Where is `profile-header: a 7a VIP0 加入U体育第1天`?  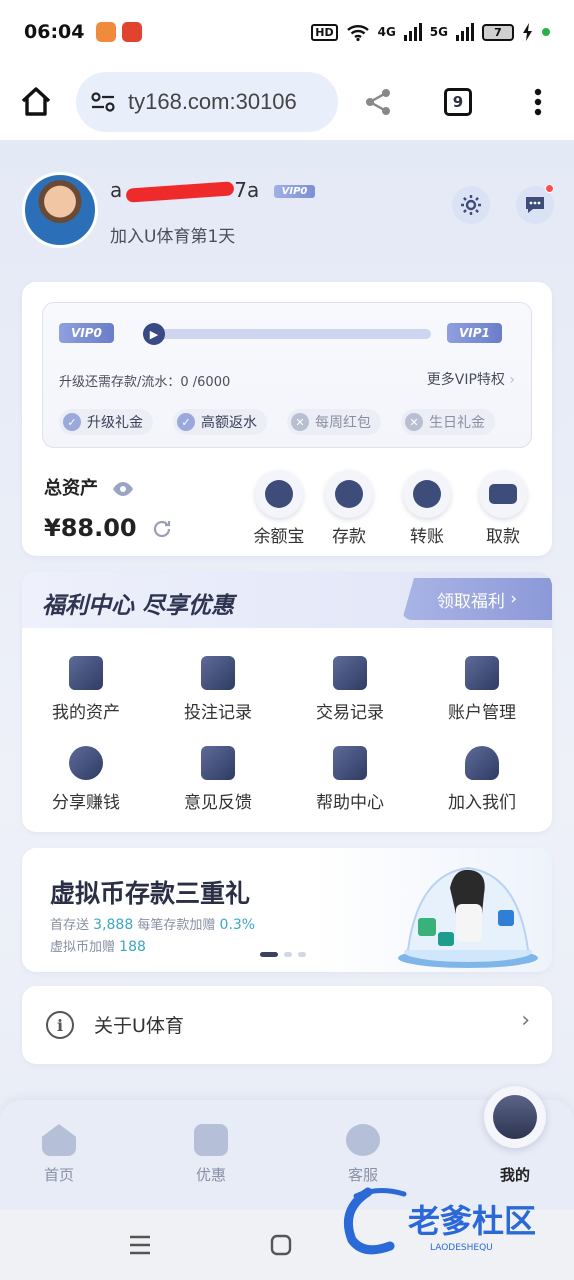
profile-header: a 7a VIP0 加入U体育第1天 is located at coordinates (288, 212).